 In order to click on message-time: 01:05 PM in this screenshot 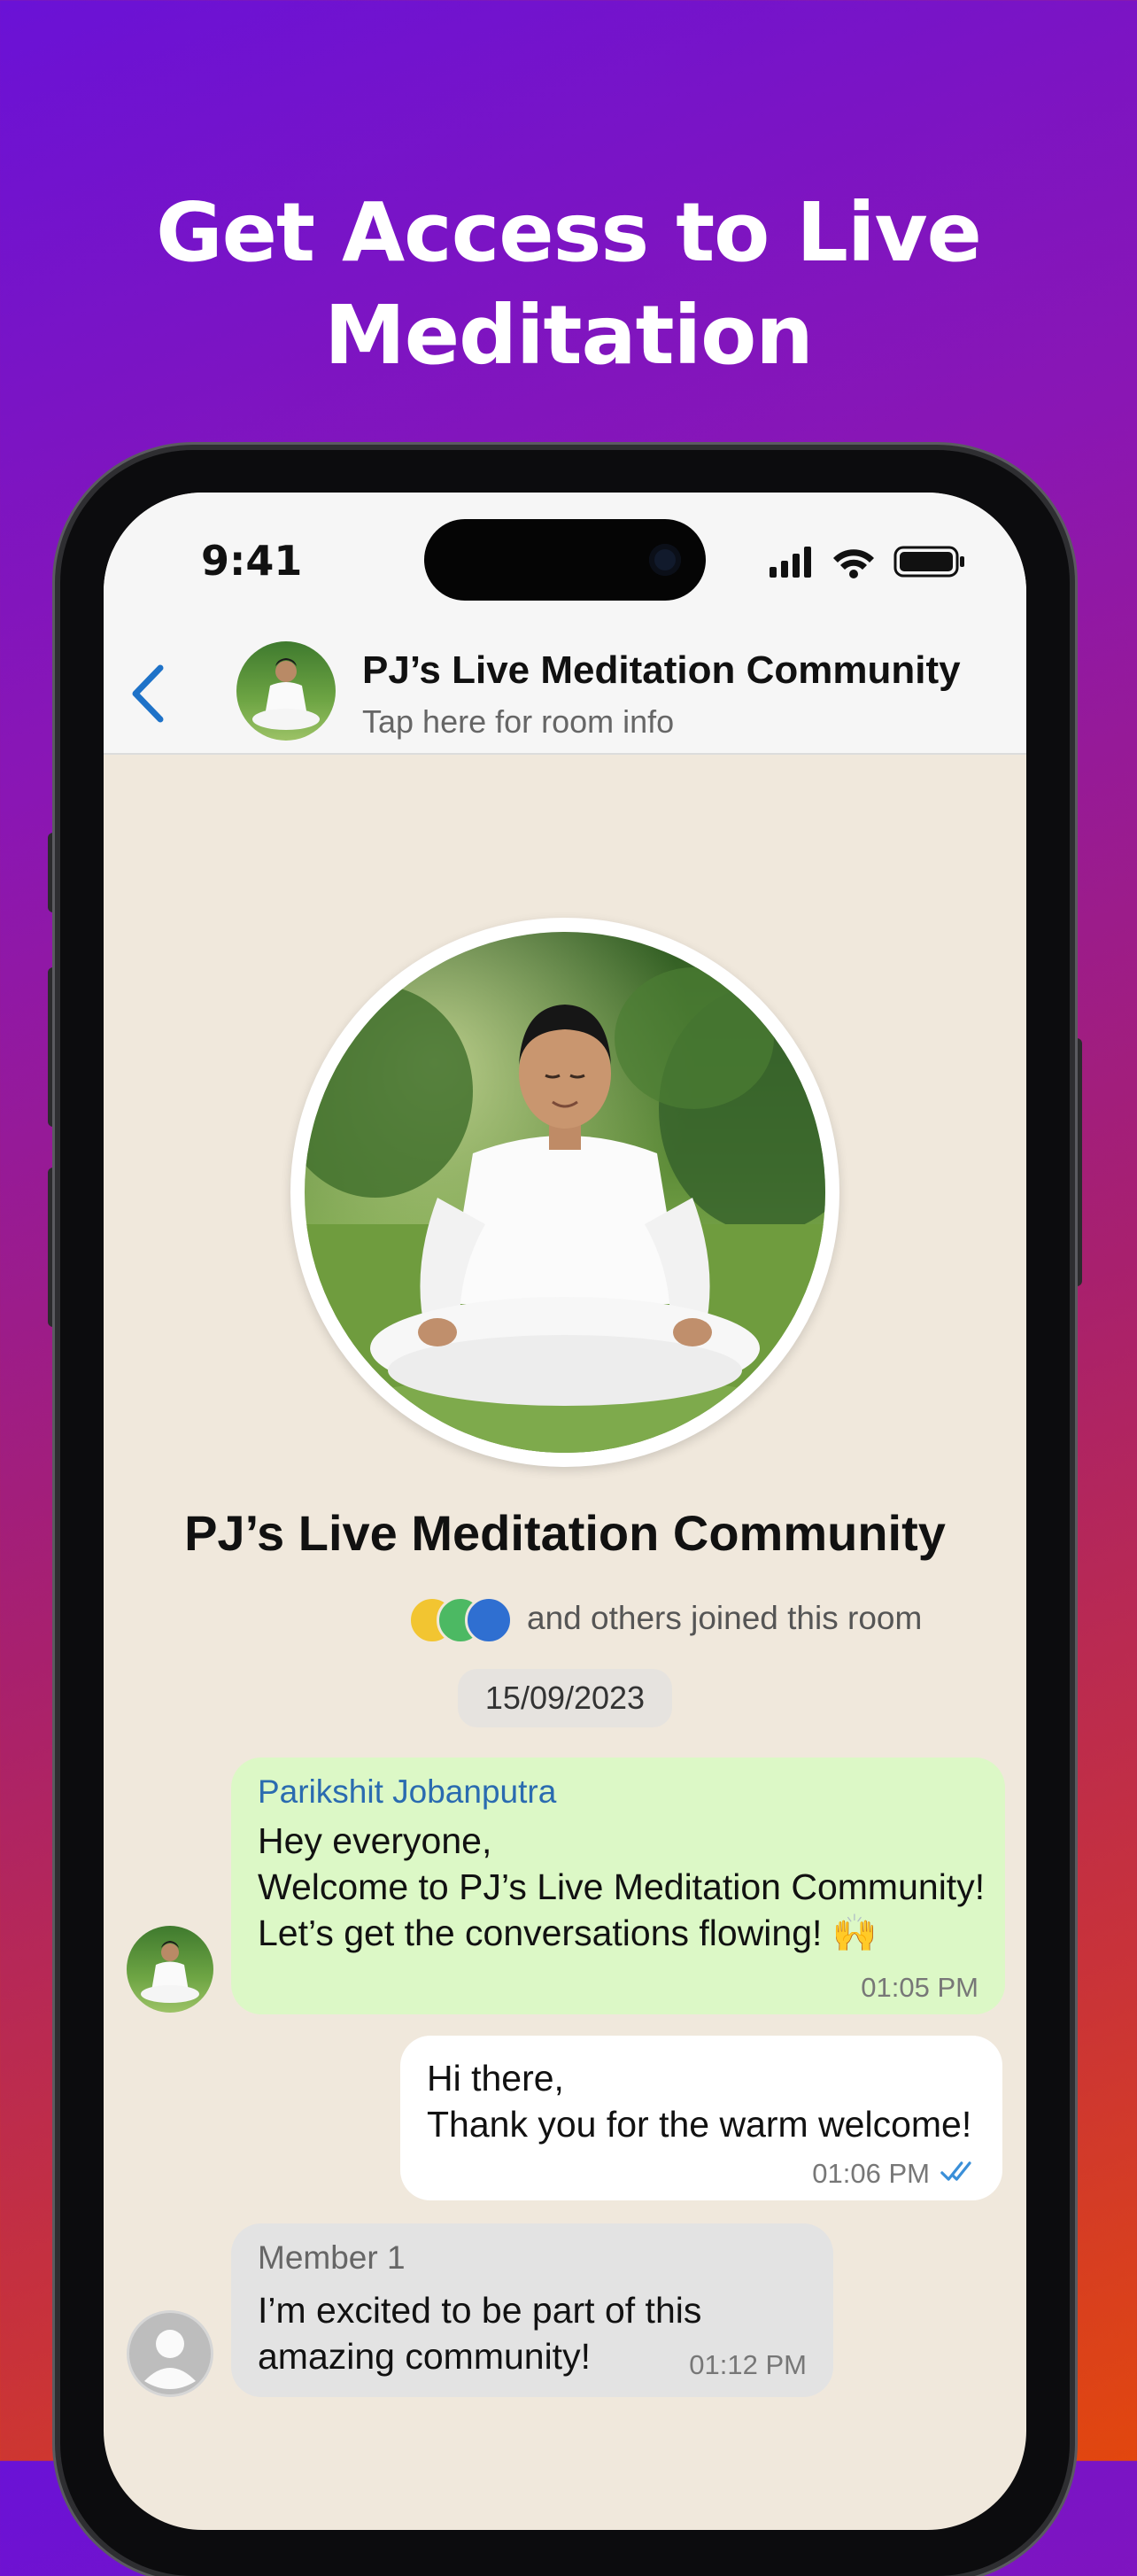, I will do `click(919, 1987)`.